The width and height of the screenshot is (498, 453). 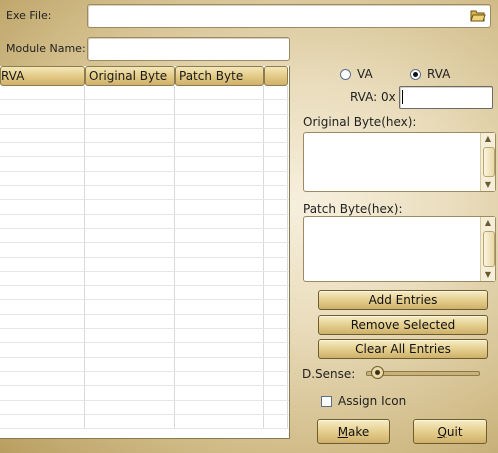 I want to click on radio-va: VA, so click(x=356, y=74).